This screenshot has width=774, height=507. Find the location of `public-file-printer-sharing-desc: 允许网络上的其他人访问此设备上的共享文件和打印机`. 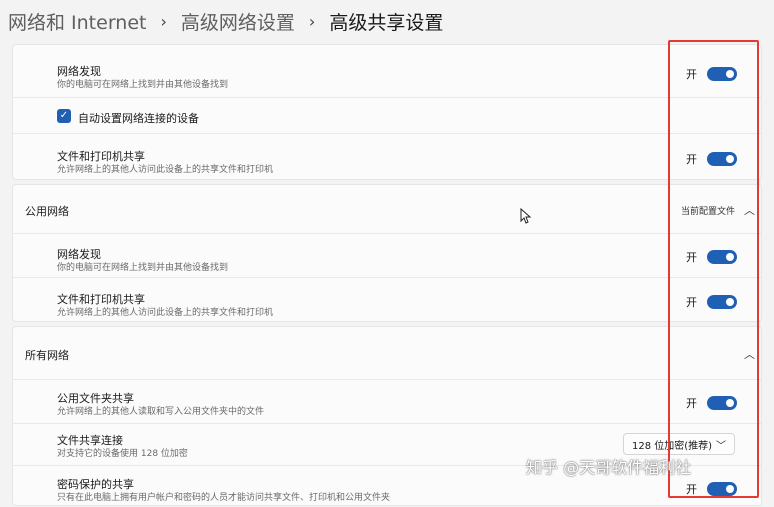

public-file-printer-sharing-desc: 允许网络上的其他人访问此设备上的共享文件和打印机 is located at coordinates (165, 313).